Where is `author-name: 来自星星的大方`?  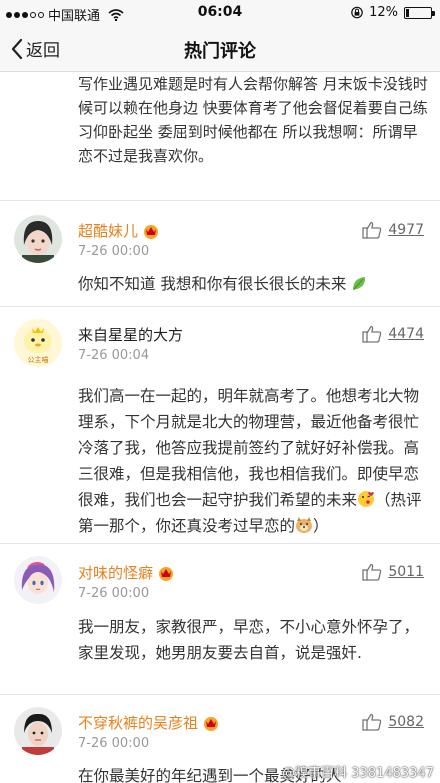
author-name: 来自星星的大方 is located at coordinates (131, 335).